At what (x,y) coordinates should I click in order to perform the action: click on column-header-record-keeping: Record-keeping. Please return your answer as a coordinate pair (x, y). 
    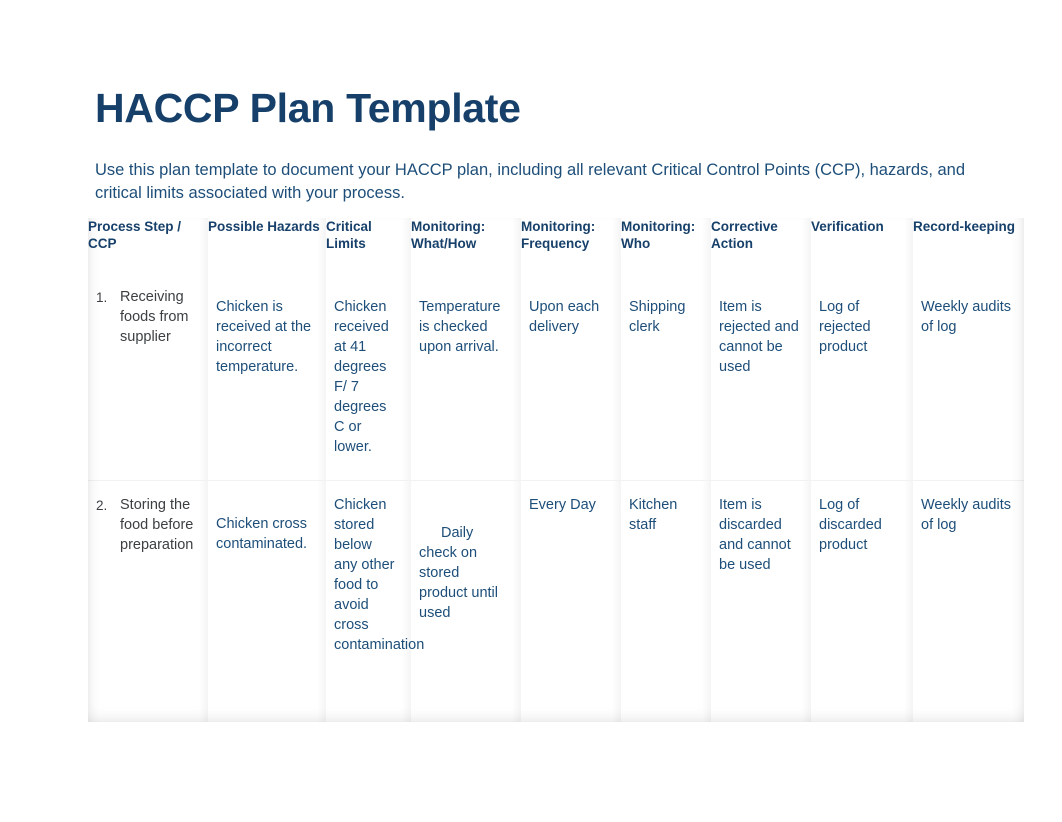
    Looking at the image, I should click on (964, 226).